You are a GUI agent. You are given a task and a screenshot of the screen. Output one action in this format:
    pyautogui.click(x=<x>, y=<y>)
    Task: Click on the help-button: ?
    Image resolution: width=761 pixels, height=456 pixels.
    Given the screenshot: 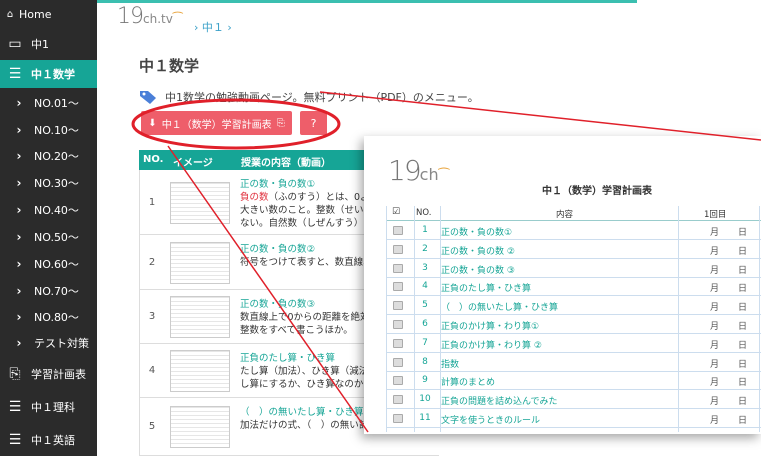 What is the action you would take?
    pyautogui.click(x=313, y=123)
    